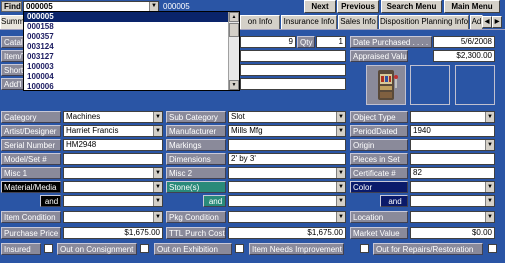 This screenshot has width=505, height=263. What do you see at coordinates (113, 117) in the screenshot?
I see `category-select: Machines ▼` at bounding box center [113, 117].